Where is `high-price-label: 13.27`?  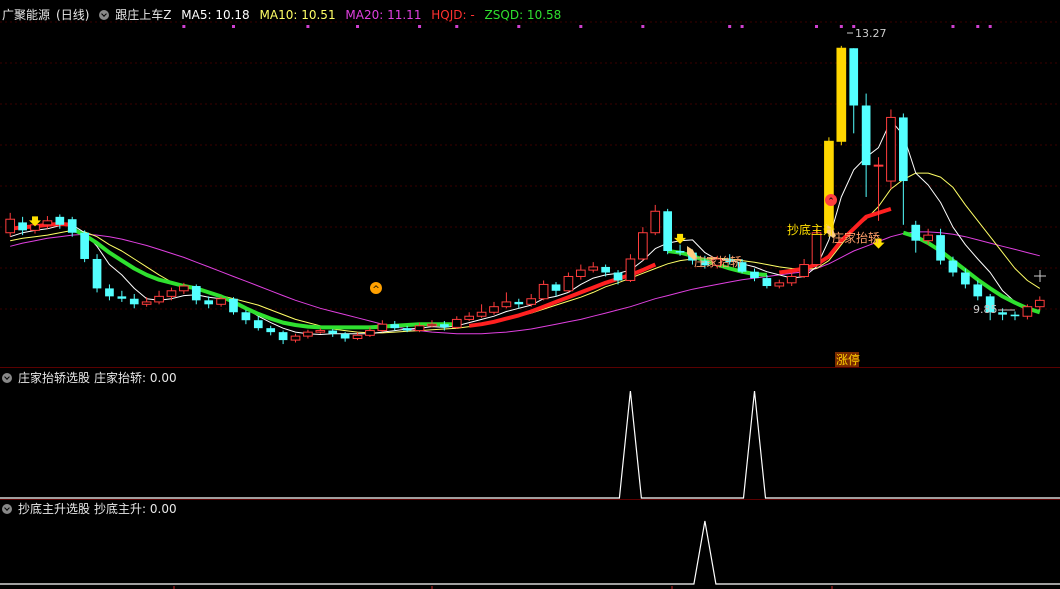 high-price-label: 13.27 is located at coordinates (871, 33).